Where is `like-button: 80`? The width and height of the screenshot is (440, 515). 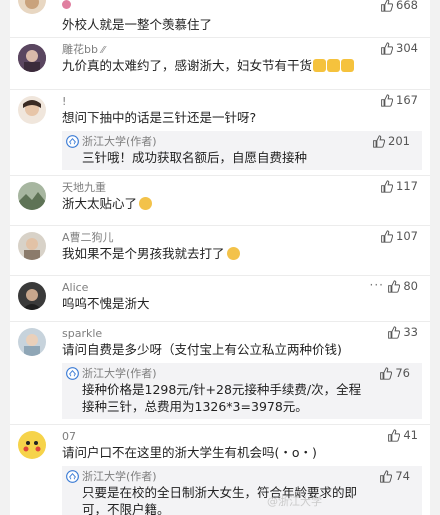
like-button: 80 is located at coordinates (402, 286).